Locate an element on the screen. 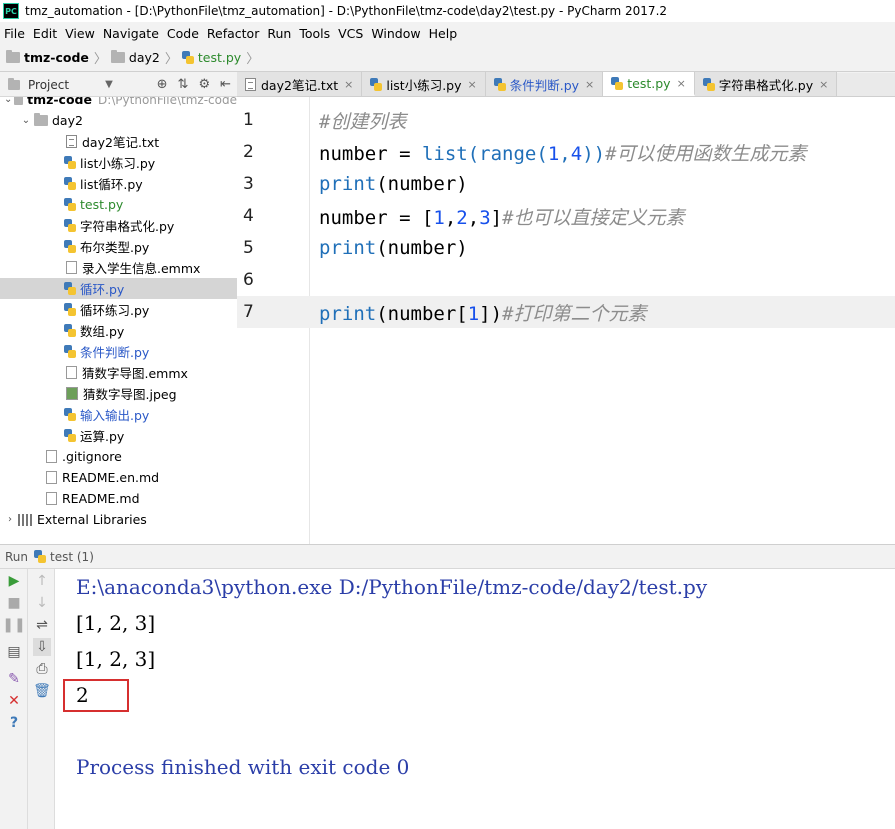 The height and width of the screenshot is (829, 895). arrow-up-icon: ↑ is located at coordinates (42, 581).